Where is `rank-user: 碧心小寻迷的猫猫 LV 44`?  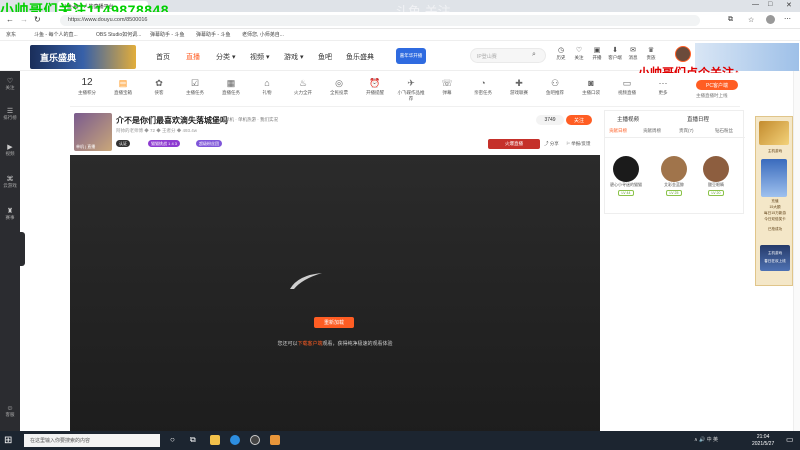
rank-user: 碧心小寻迷的猫猫 LV 44 is located at coordinates (626, 176).